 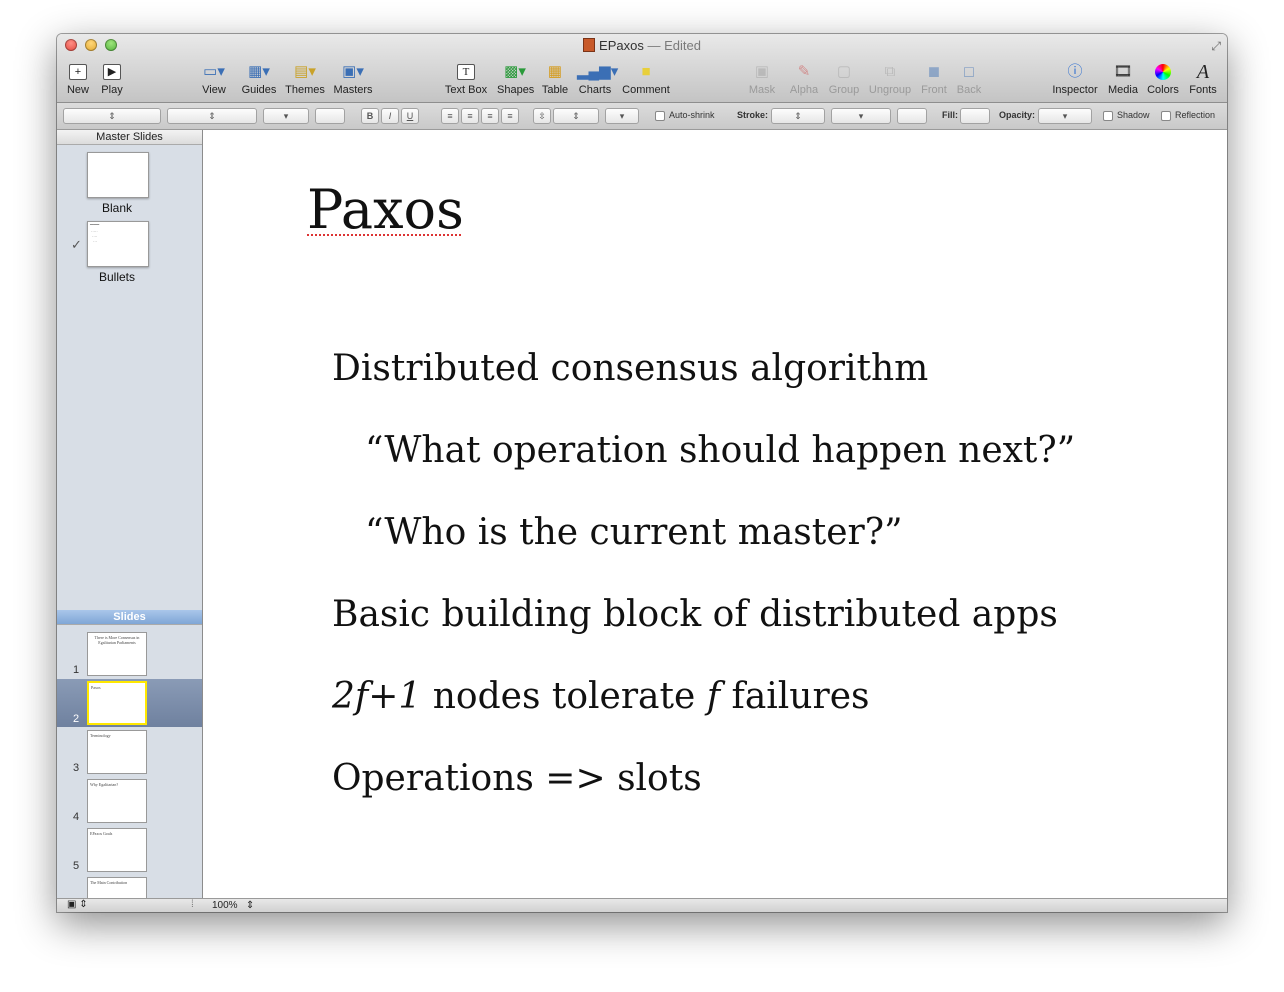 I want to click on front-button: ◼ Front, so click(x=934, y=79).